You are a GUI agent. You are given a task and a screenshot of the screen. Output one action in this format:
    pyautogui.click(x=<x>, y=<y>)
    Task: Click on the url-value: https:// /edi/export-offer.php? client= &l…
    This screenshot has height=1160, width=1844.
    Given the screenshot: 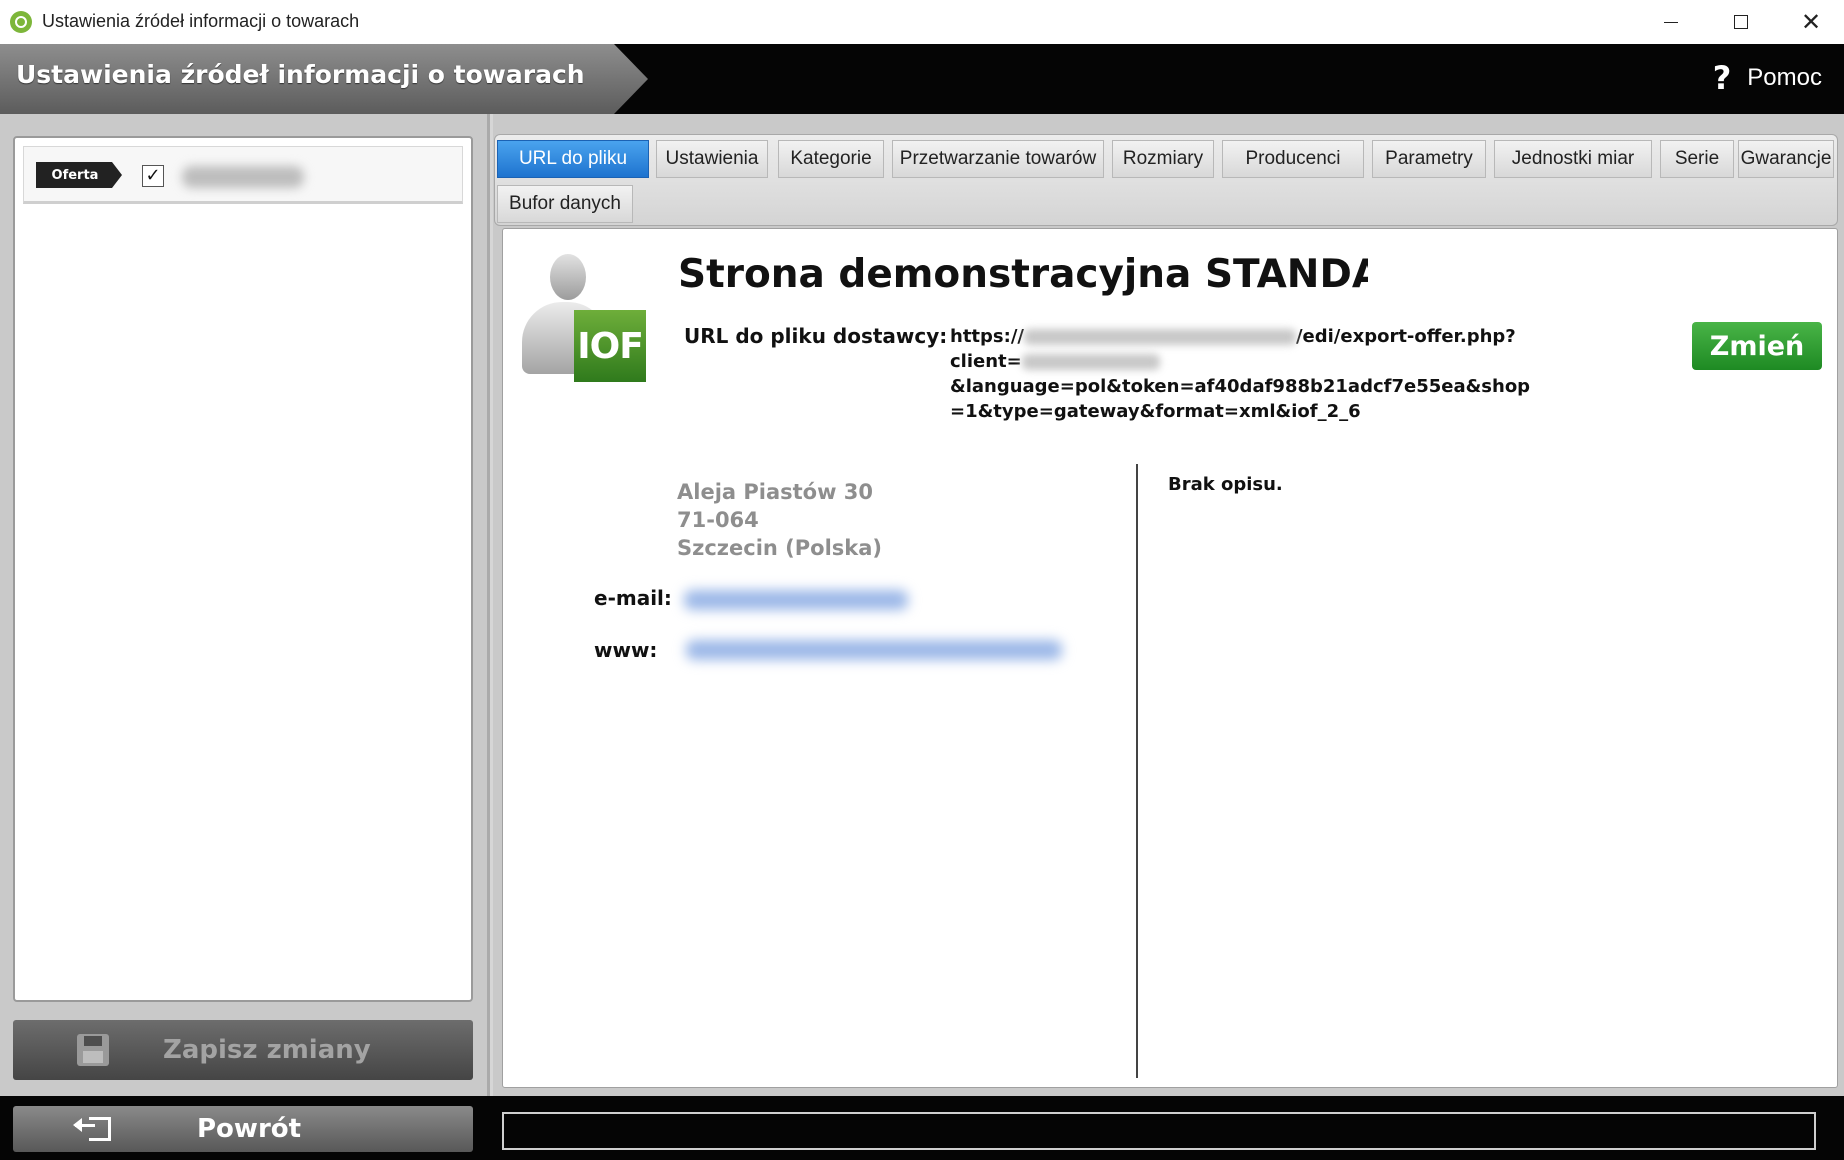 What is the action you would take?
    pyautogui.click(x=1318, y=374)
    